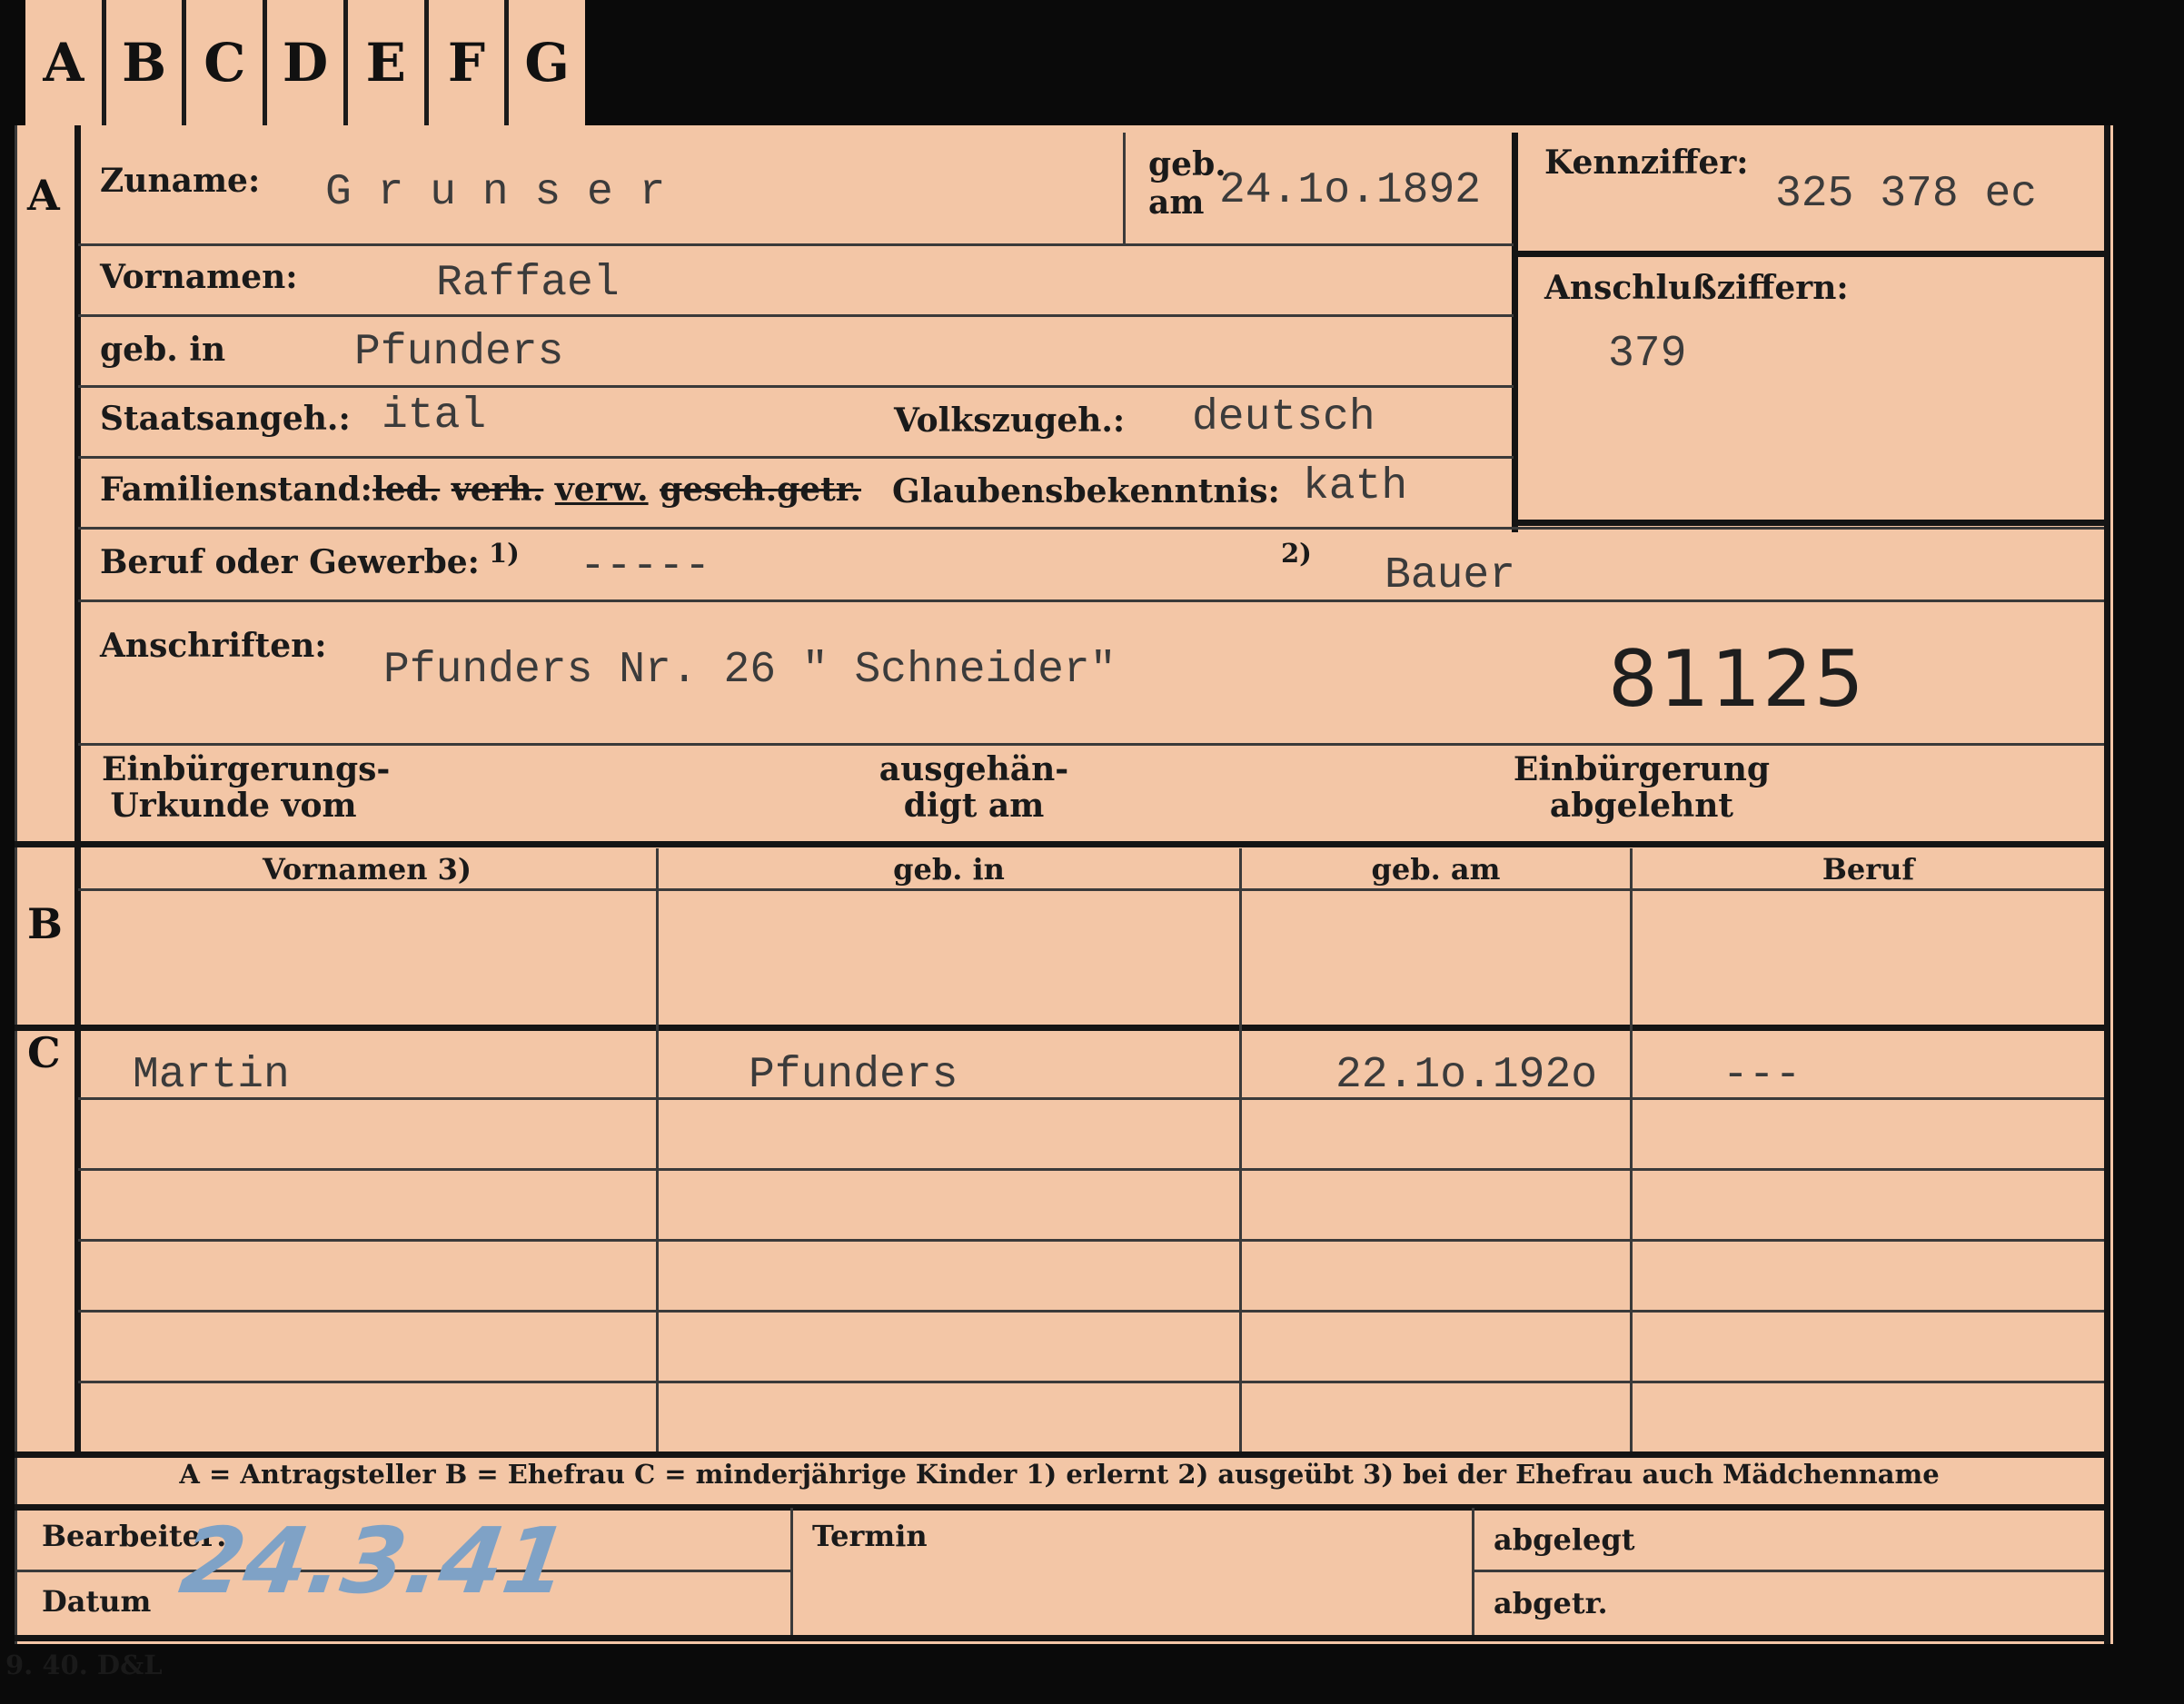 This screenshot has height=1704, width=2184. I want to click on col-header-vornamen: Vornamen 3), so click(367, 870).